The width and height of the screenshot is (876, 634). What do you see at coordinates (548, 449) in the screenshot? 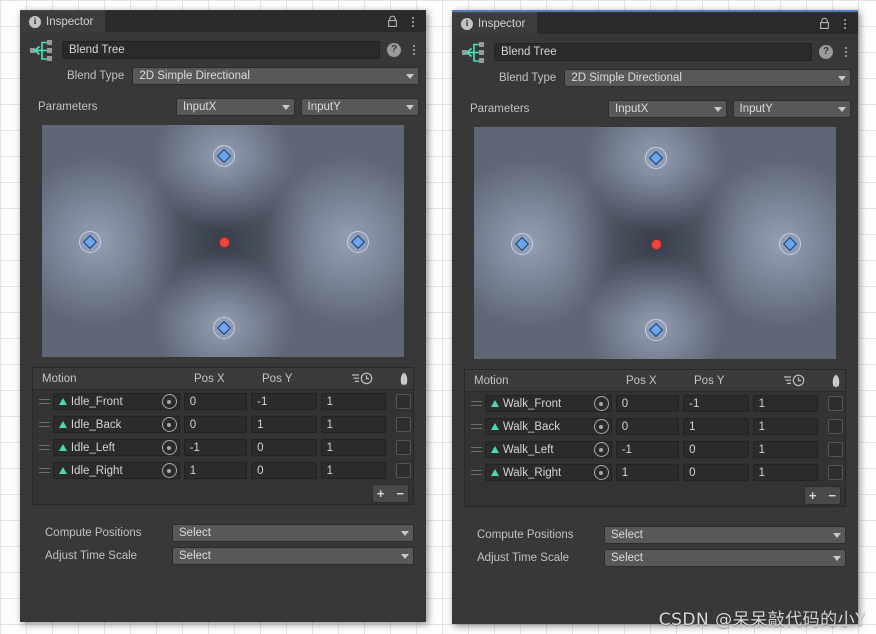
I see `motion-object-field: Walk_Left` at bounding box center [548, 449].